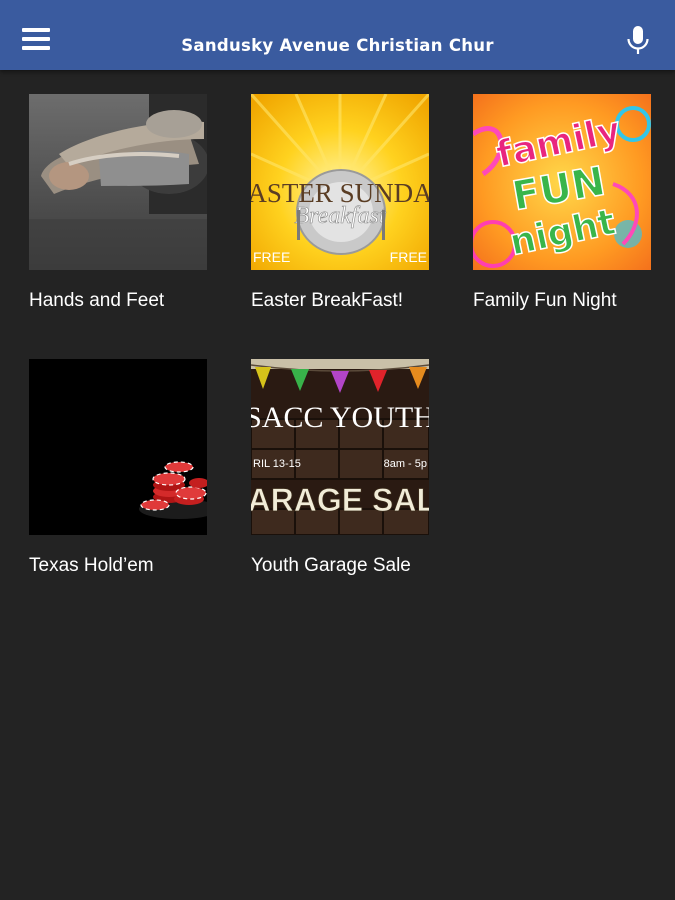 This screenshot has width=675, height=900. Describe the element at coordinates (271, 257) in the screenshot. I see `easter-free-left-text: FREE` at that location.